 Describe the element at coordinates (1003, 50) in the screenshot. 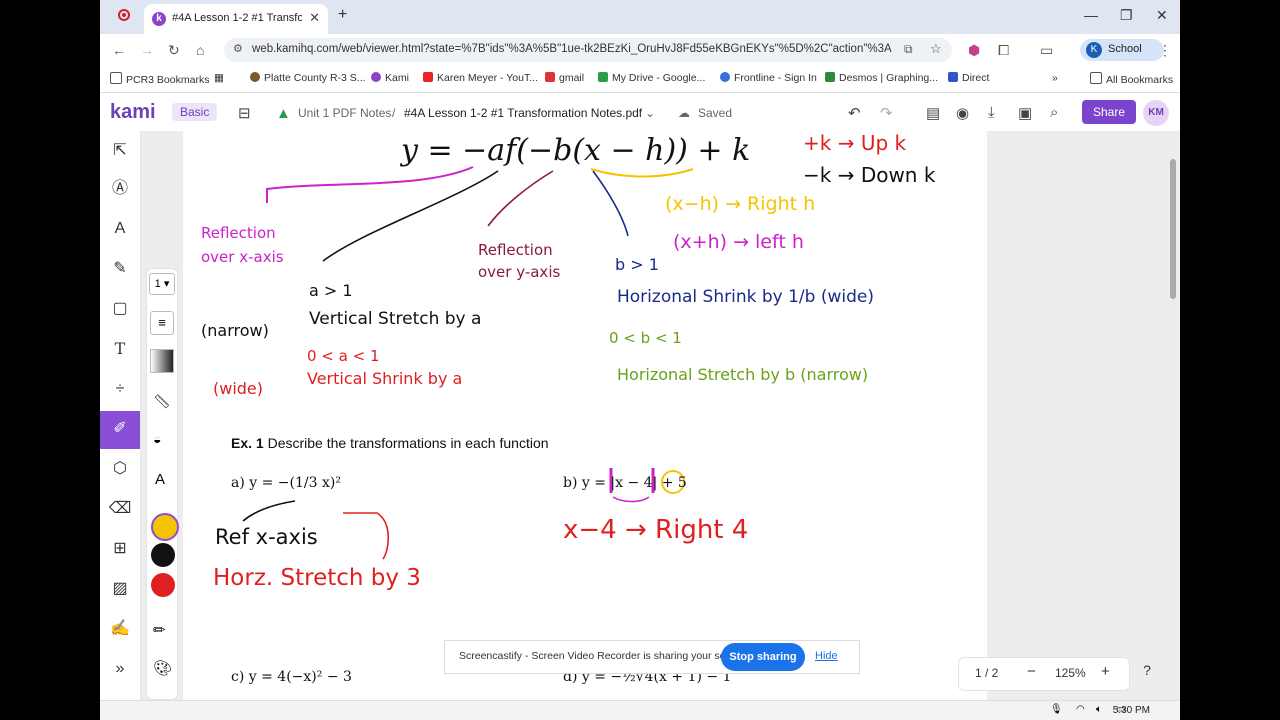

I see `extensions-puzzle-icon: ⧠` at that location.